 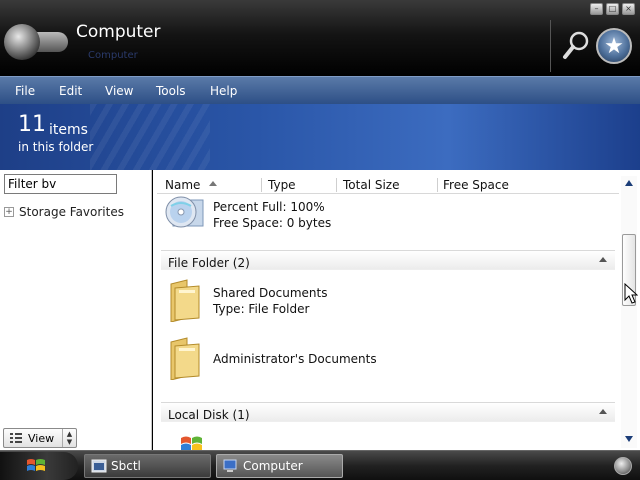 I want to click on computer-icon, so click(x=230, y=465).